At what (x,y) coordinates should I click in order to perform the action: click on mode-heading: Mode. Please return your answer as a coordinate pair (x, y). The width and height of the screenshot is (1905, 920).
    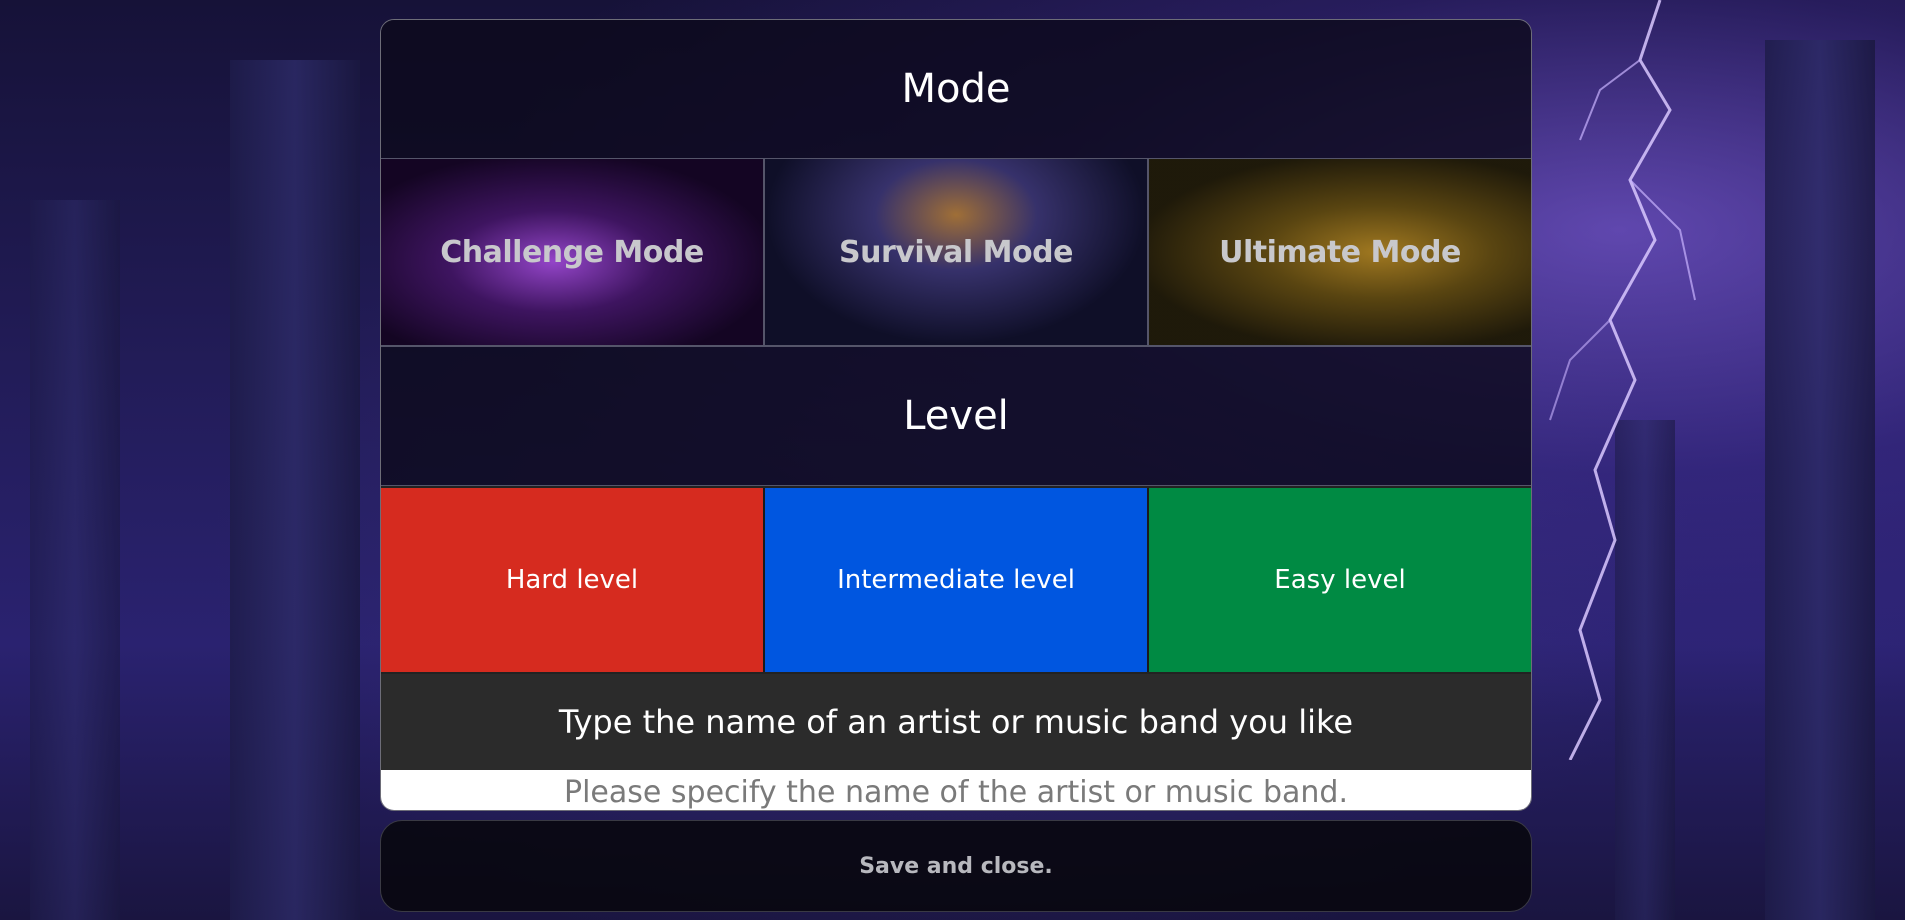
    Looking at the image, I should click on (956, 89).